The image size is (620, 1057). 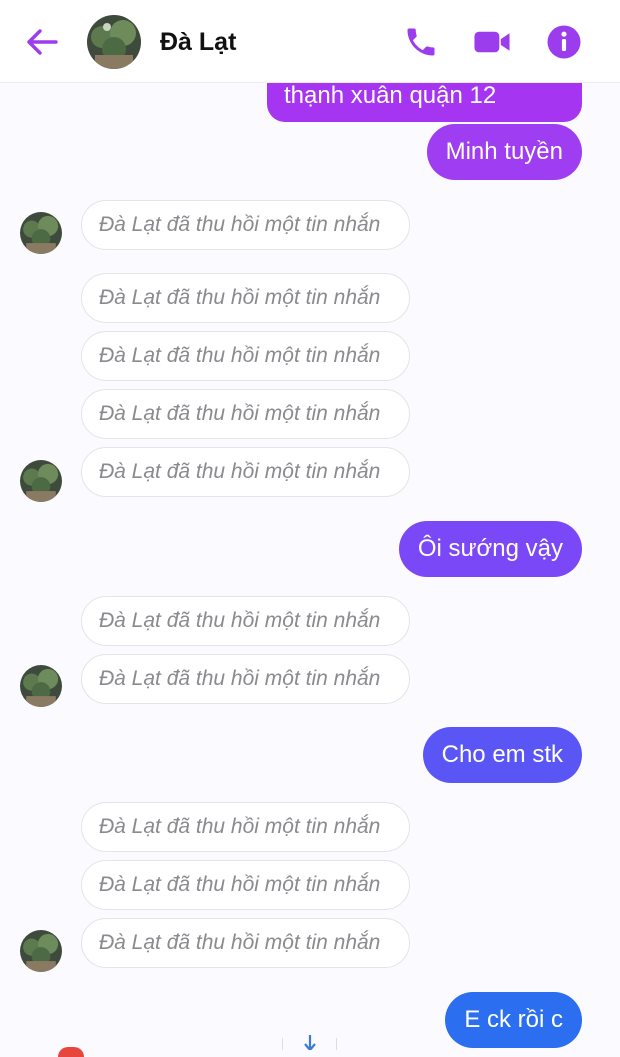 I want to click on message-text: thạnh xuân quận 12, so click(x=390, y=95).